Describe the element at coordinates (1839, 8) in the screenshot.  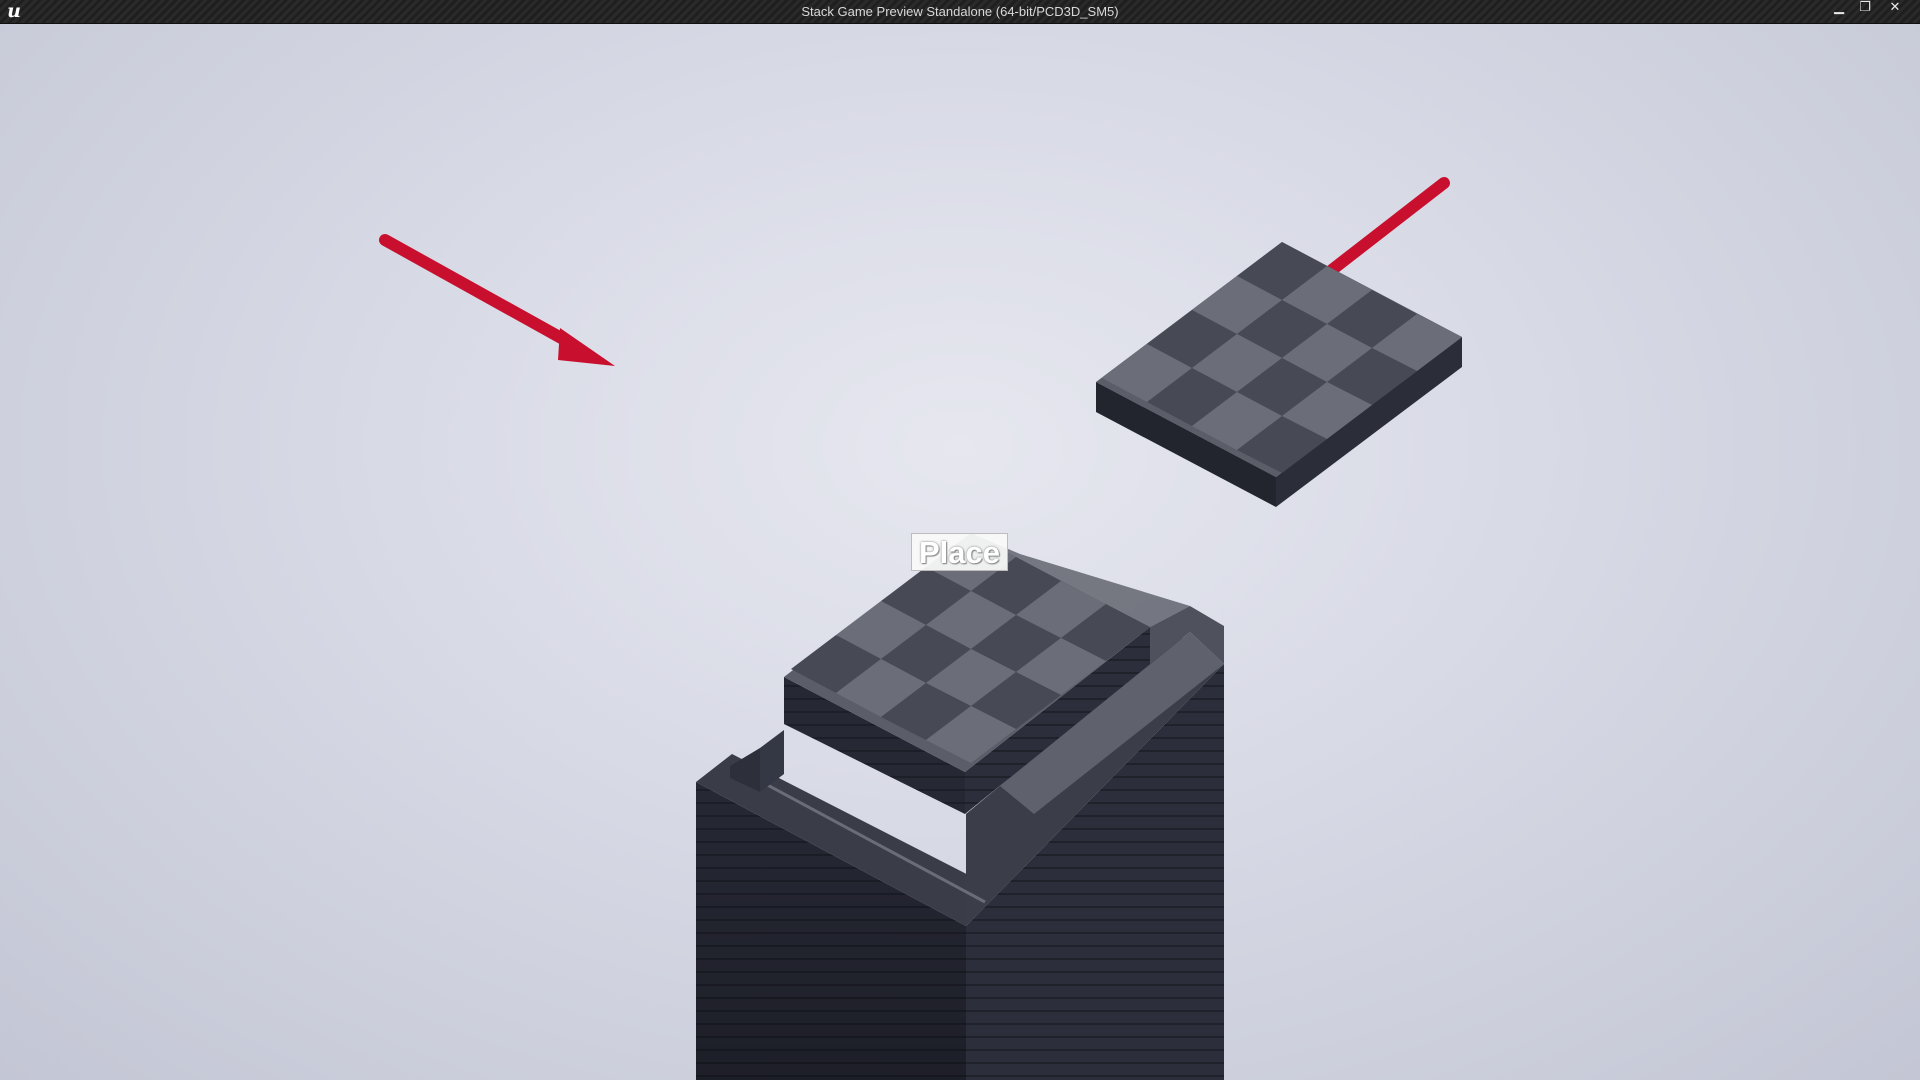
I see `minimize-icon: ▁` at that location.